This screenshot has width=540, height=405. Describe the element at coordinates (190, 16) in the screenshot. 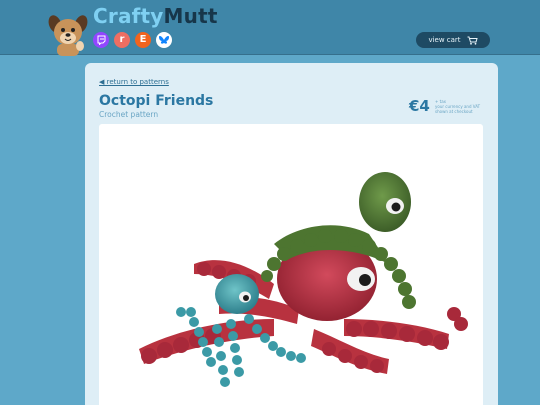

I see `brand-name-part2: Mutt` at that location.